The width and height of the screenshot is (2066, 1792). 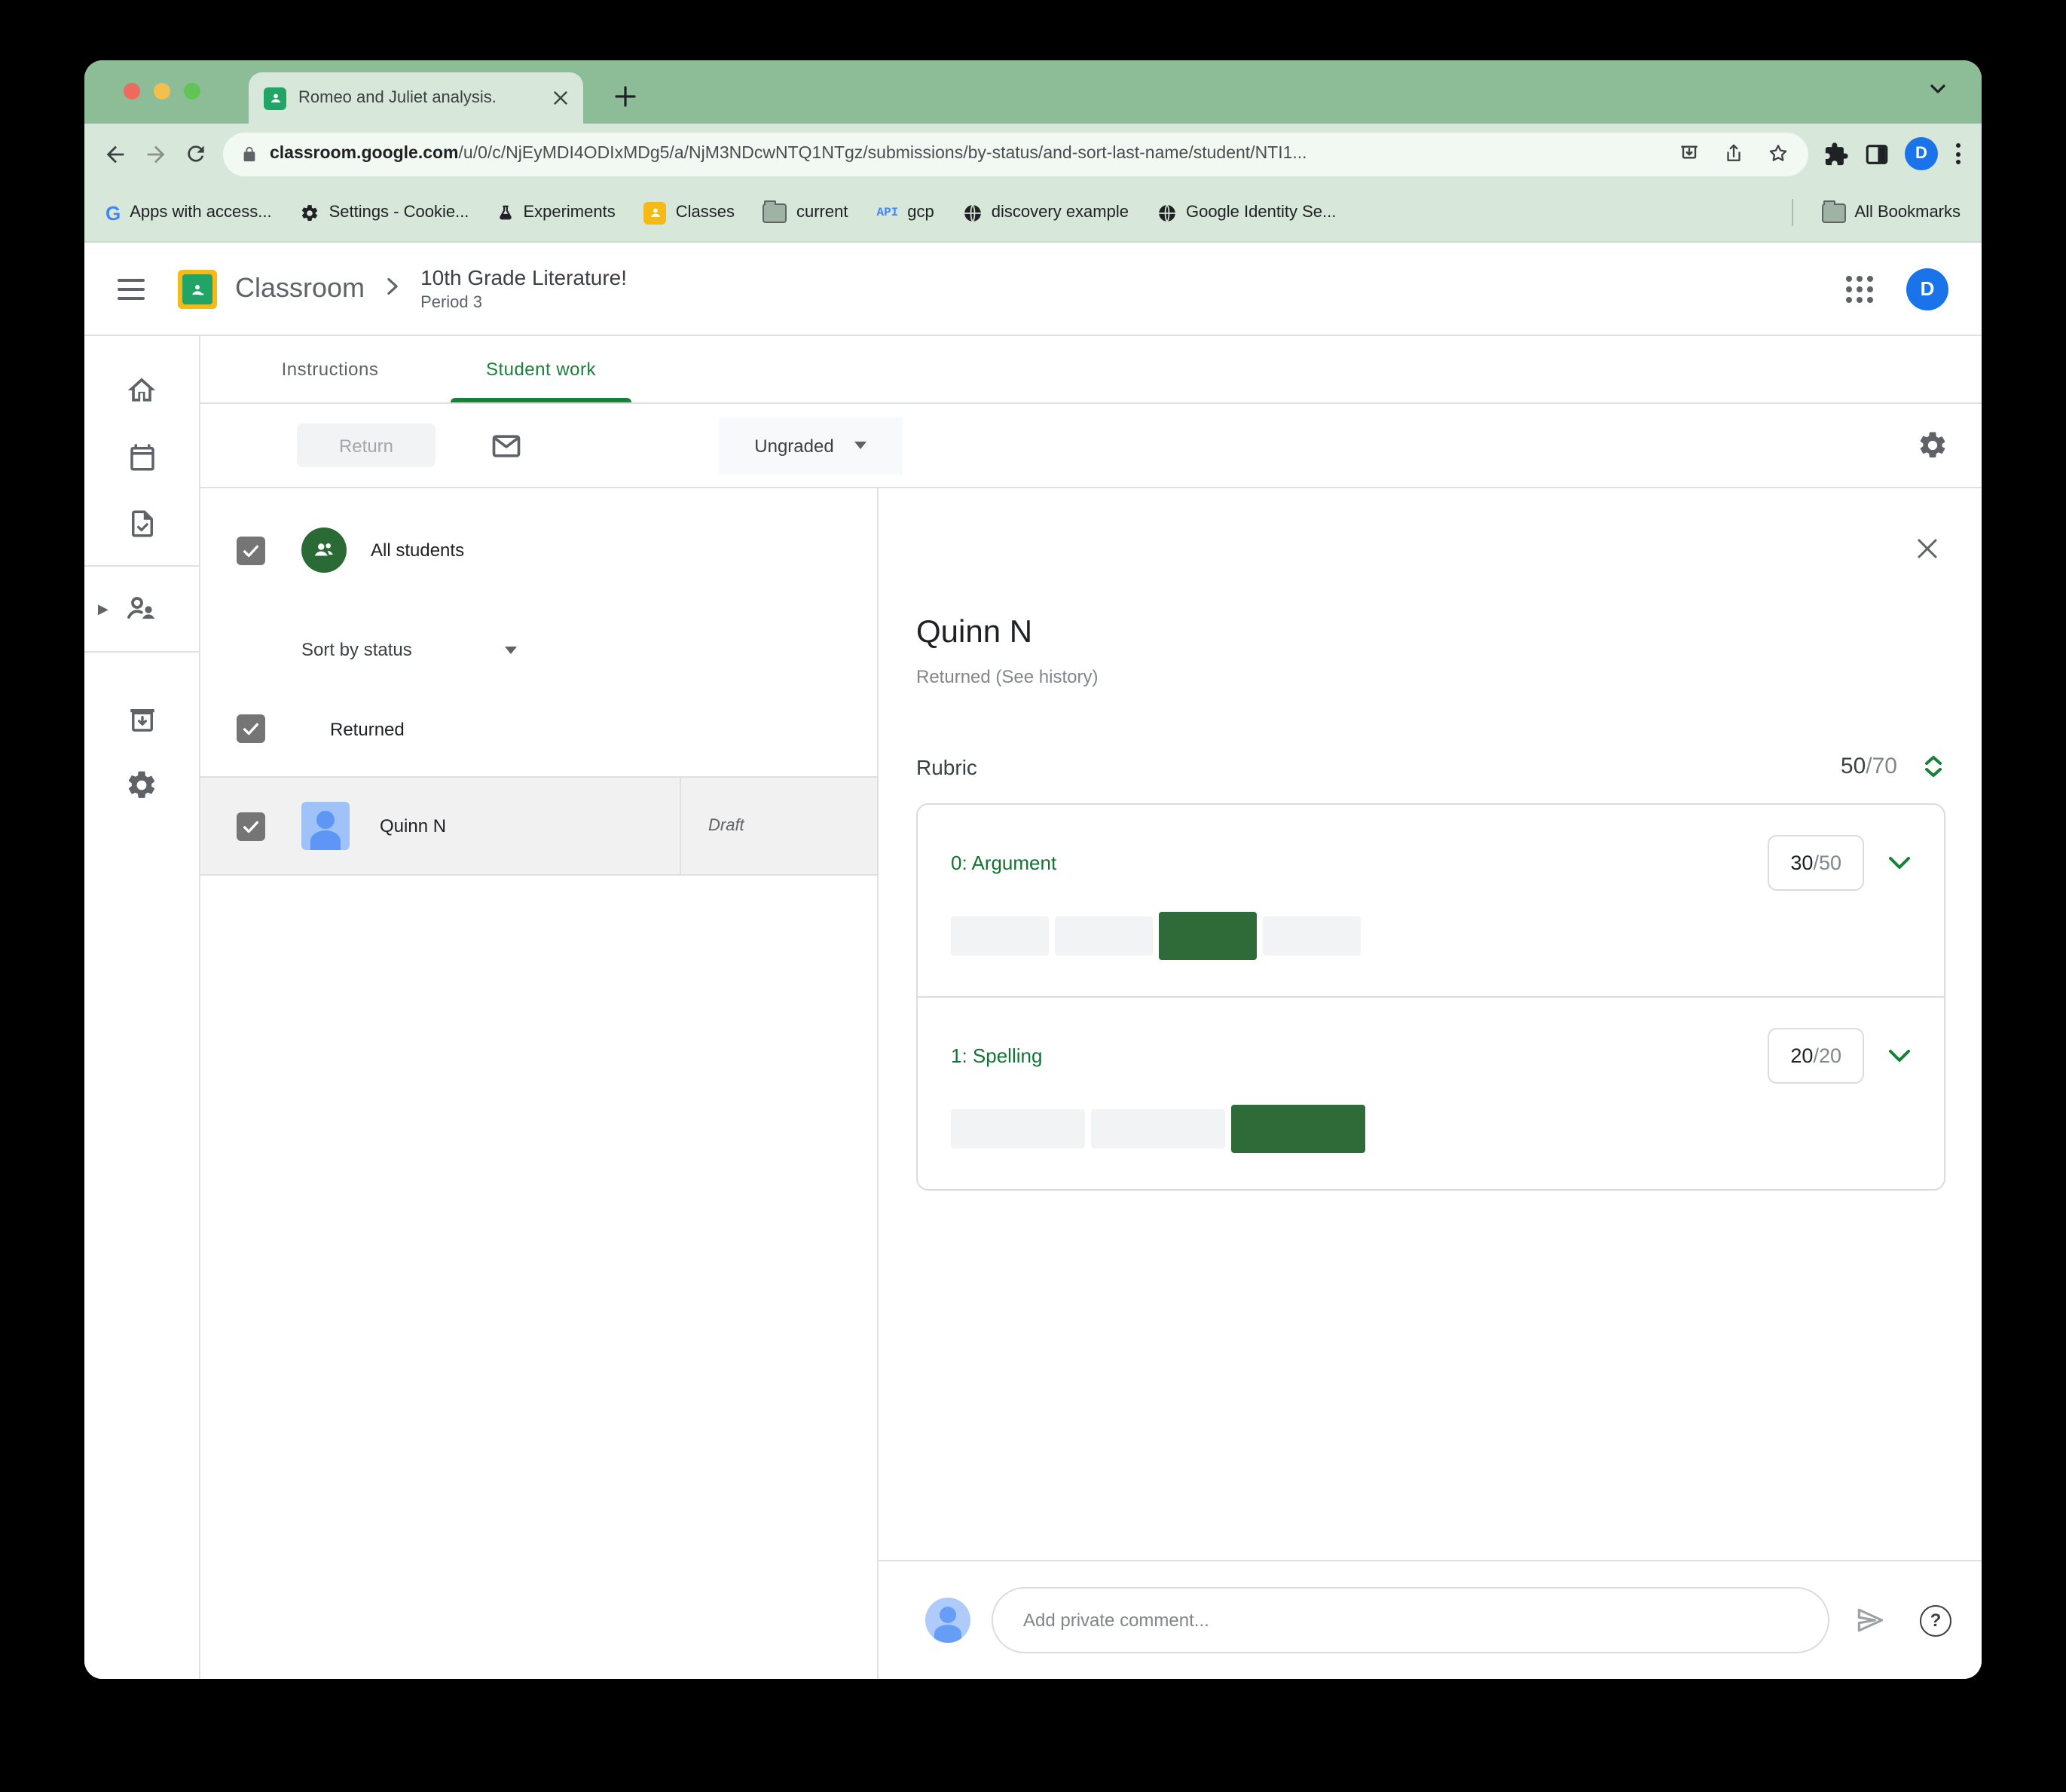 What do you see at coordinates (996, 1055) in the screenshot?
I see `criterion-title: 1: Spelling` at bounding box center [996, 1055].